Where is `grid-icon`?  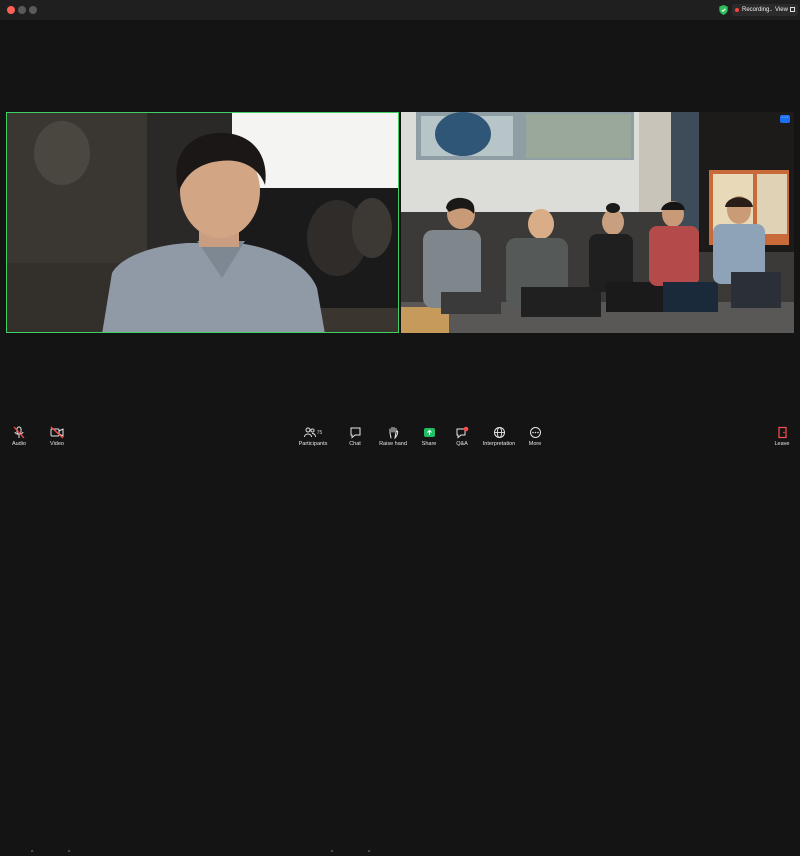 grid-icon is located at coordinates (792, 9).